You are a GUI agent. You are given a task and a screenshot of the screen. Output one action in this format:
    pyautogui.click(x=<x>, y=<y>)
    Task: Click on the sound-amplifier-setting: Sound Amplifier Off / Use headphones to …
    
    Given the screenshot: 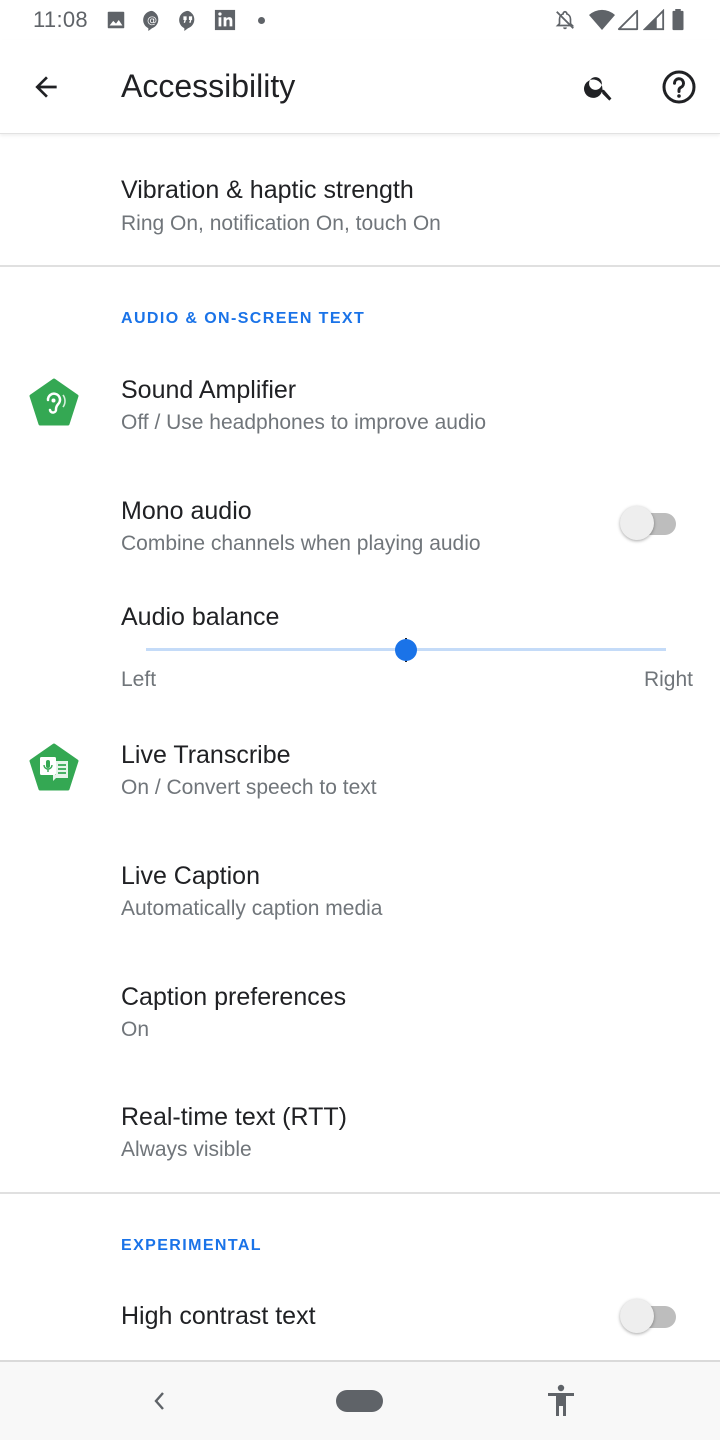 What is the action you would take?
    pyautogui.click(x=360, y=410)
    